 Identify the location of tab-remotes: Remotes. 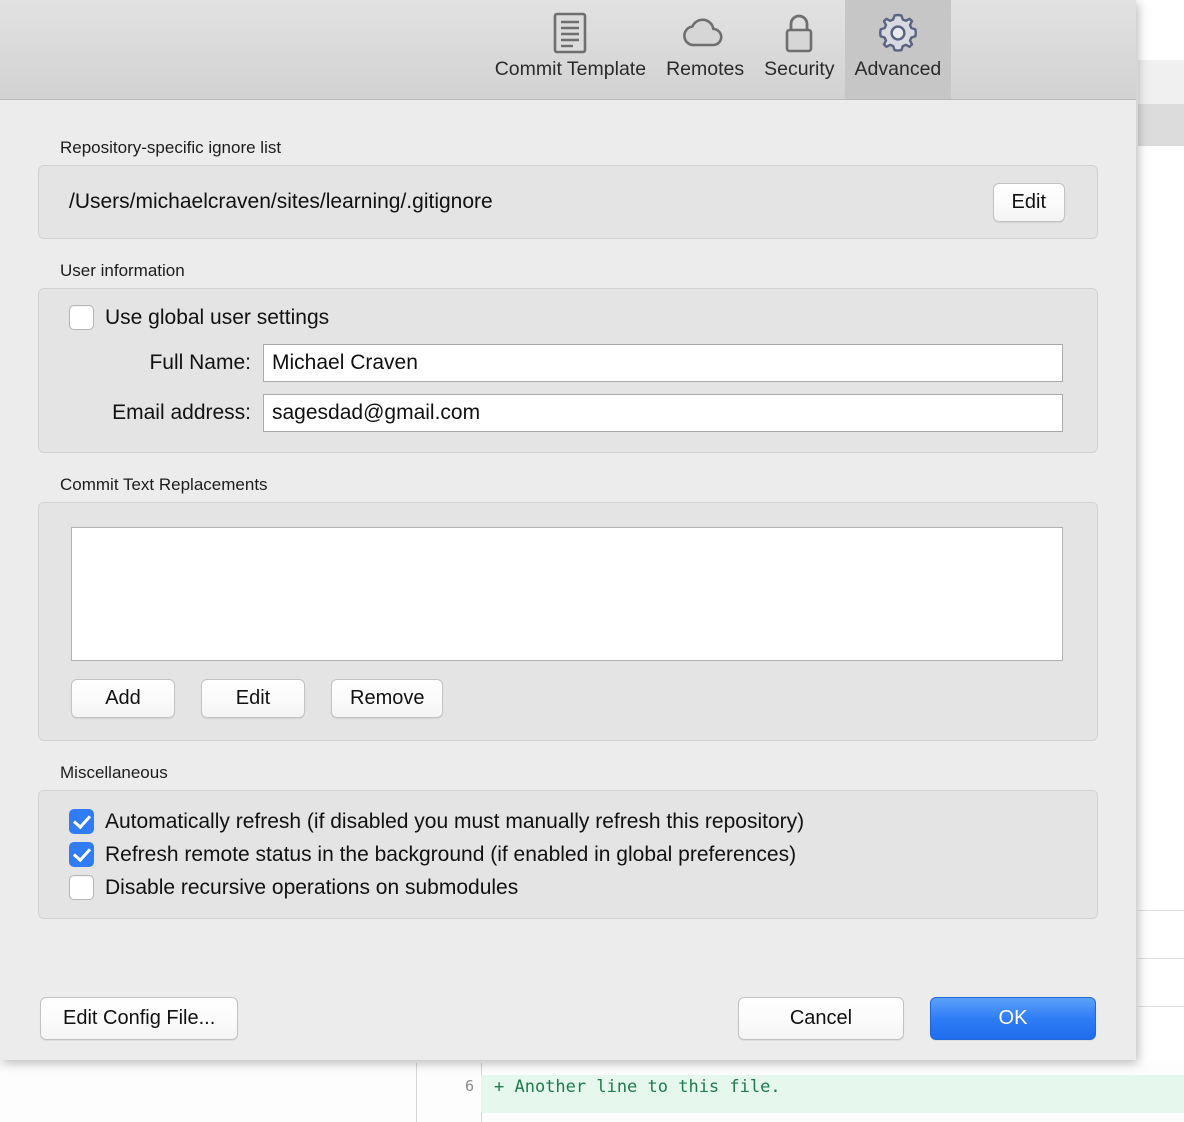
(705, 49).